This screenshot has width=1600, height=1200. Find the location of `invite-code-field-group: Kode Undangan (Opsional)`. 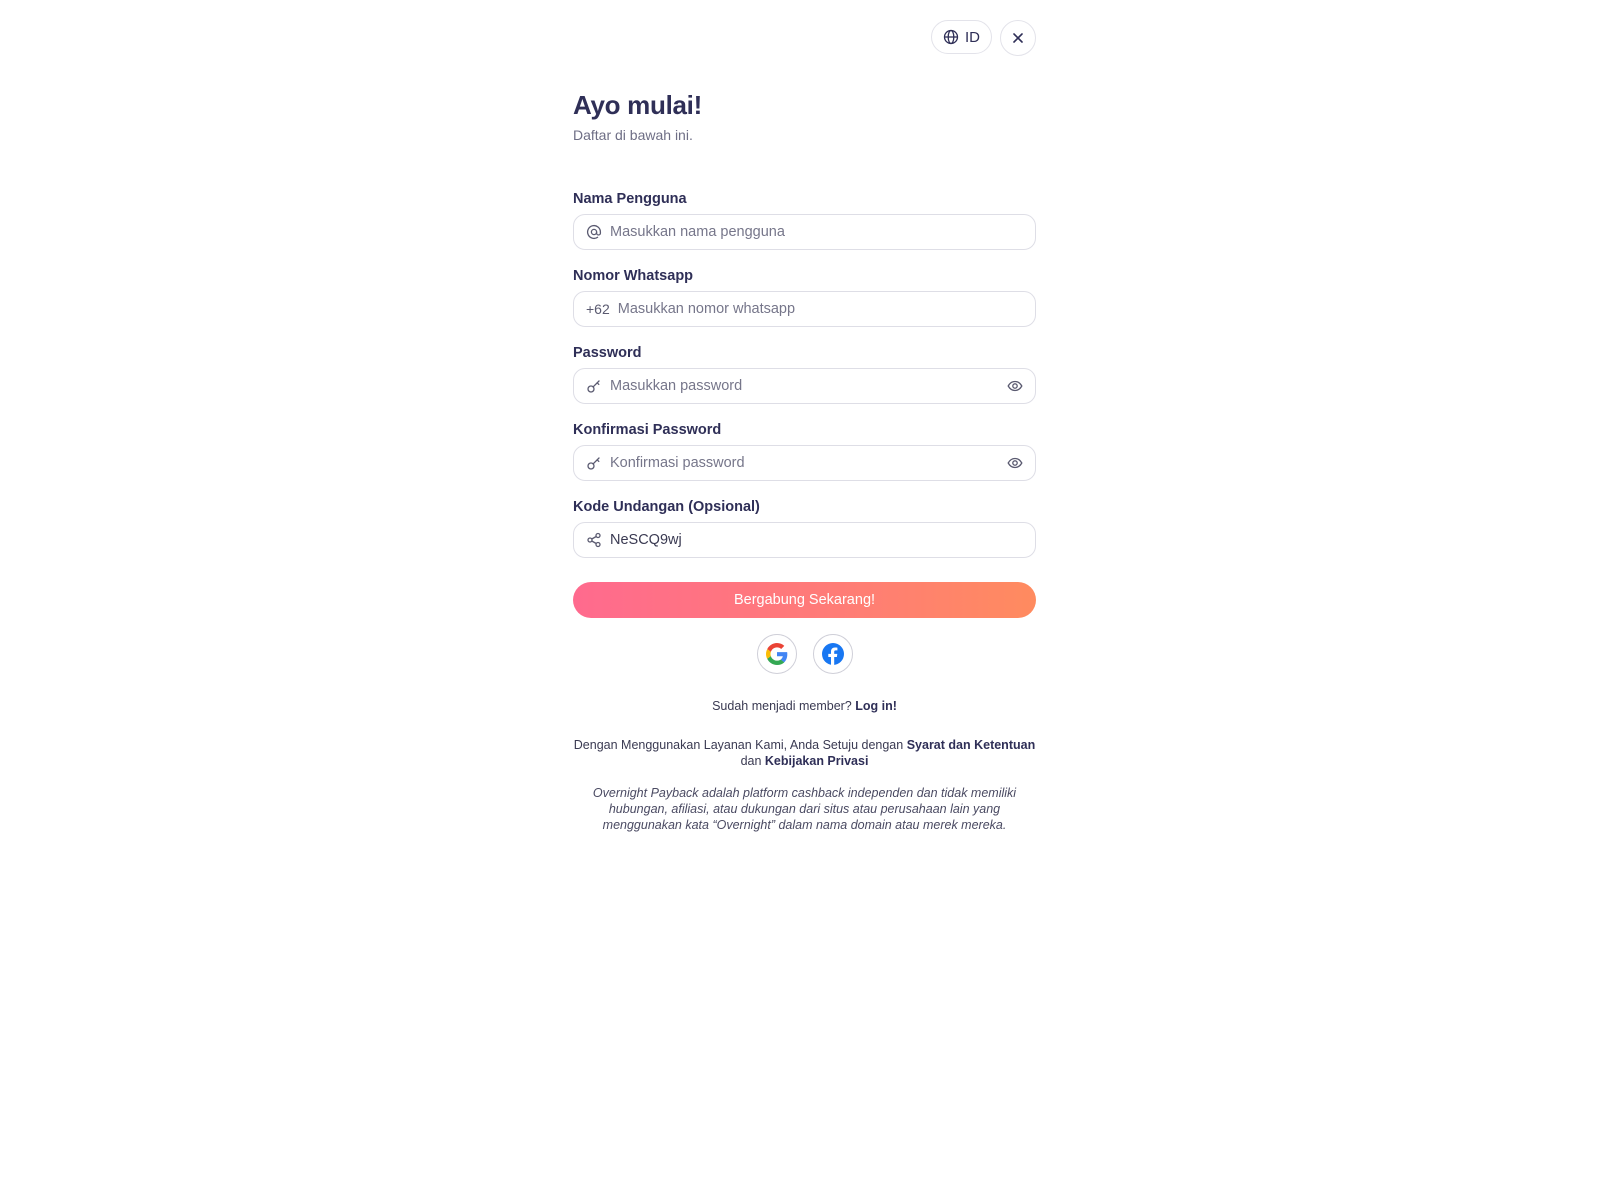

invite-code-field-group: Kode Undangan (Opsional) is located at coordinates (804, 528).